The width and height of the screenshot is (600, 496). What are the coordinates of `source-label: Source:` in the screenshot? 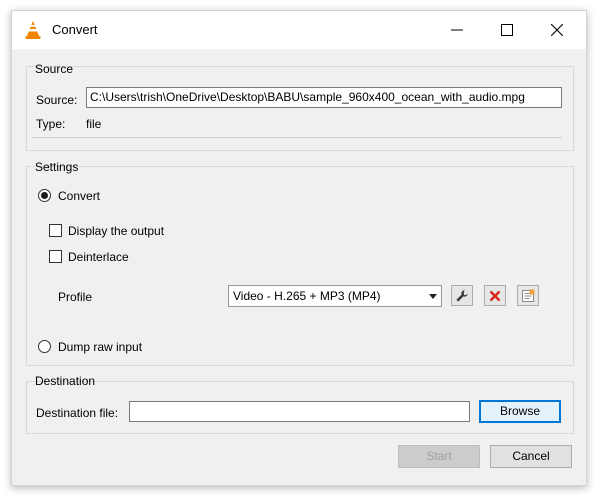 It's located at (57, 100).